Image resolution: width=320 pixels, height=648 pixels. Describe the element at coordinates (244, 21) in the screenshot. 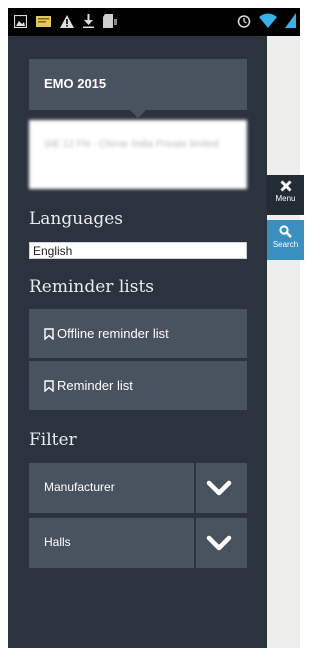

I see `alarm-icon` at that location.